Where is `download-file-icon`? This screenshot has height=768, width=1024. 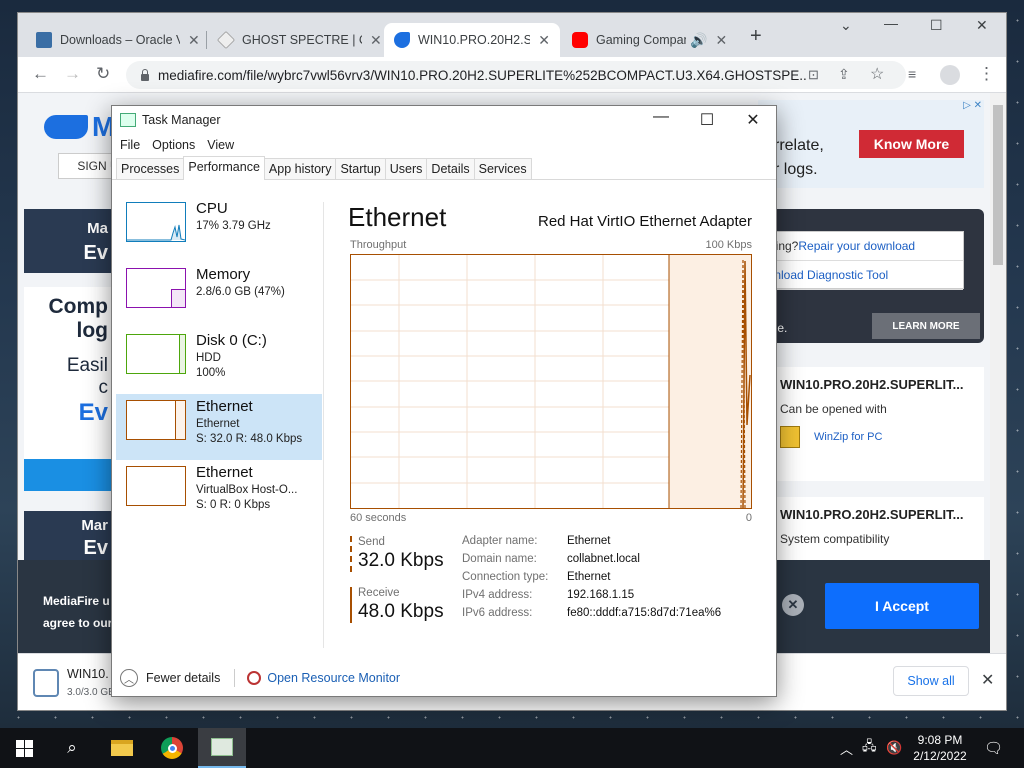 download-file-icon is located at coordinates (46, 683).